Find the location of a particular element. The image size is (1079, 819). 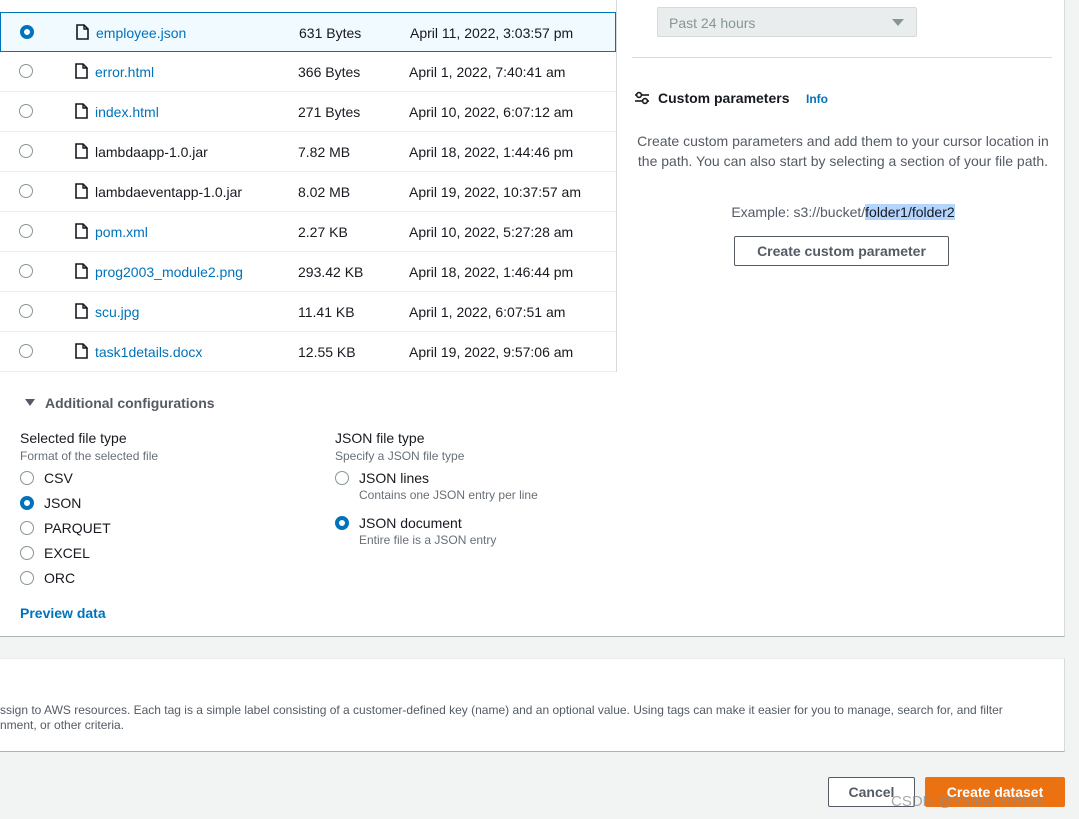

option-label: ORC is located at coordinates (60, 578).